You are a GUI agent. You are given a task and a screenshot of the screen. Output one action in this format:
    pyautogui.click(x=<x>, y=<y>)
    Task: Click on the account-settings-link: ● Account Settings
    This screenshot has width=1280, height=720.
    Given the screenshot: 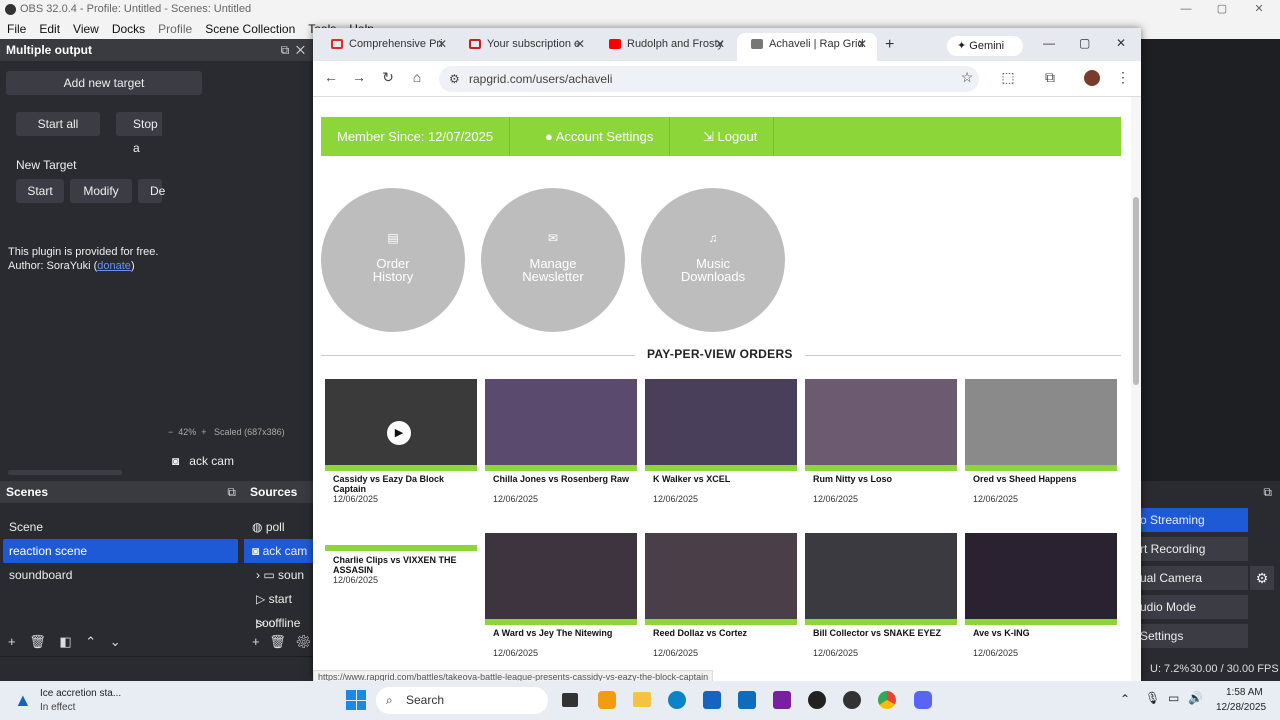 What is the action you would take?
    pyautogui.click(x=600, y=136)
    